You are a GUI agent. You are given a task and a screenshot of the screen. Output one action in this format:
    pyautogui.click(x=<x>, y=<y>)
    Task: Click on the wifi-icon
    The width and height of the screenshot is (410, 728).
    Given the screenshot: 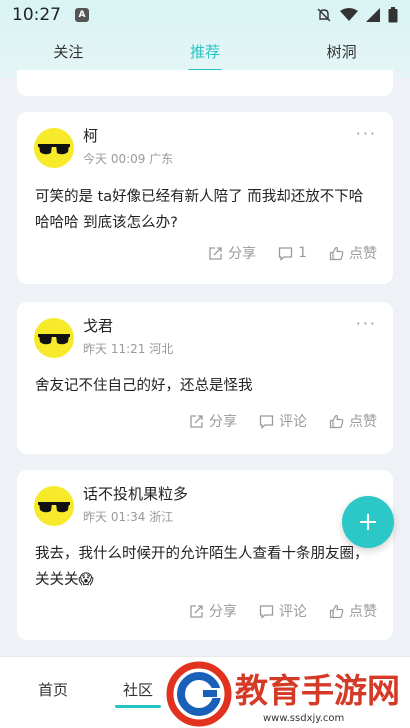 What is the action you would take?
    pyautogui.click(x=349, y=14)
    